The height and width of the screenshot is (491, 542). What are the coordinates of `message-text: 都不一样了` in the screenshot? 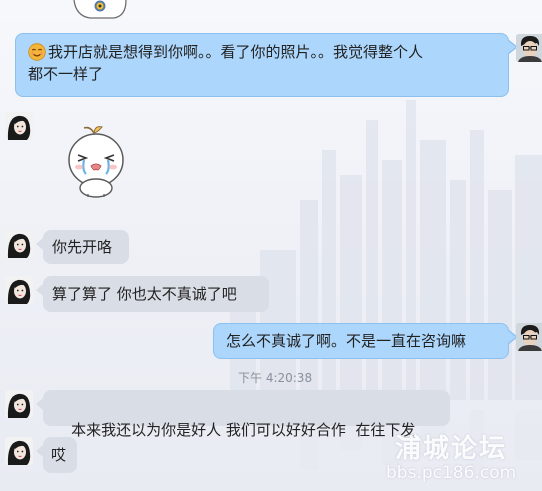 It's located at (66, 74).